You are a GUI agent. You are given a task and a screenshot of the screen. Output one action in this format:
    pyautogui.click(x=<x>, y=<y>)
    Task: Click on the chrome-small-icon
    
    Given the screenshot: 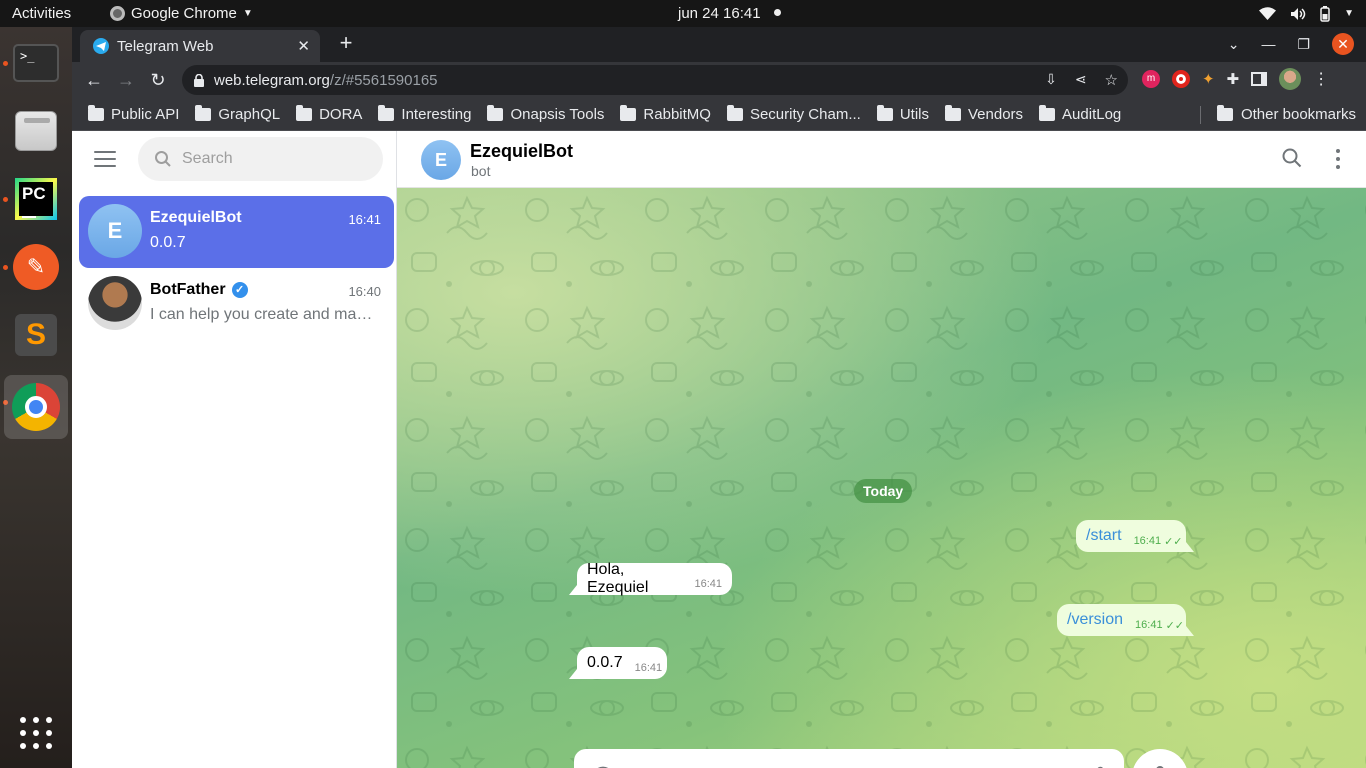 What is the action you would take?
    pyautogui.click(x=117, y=13)
    